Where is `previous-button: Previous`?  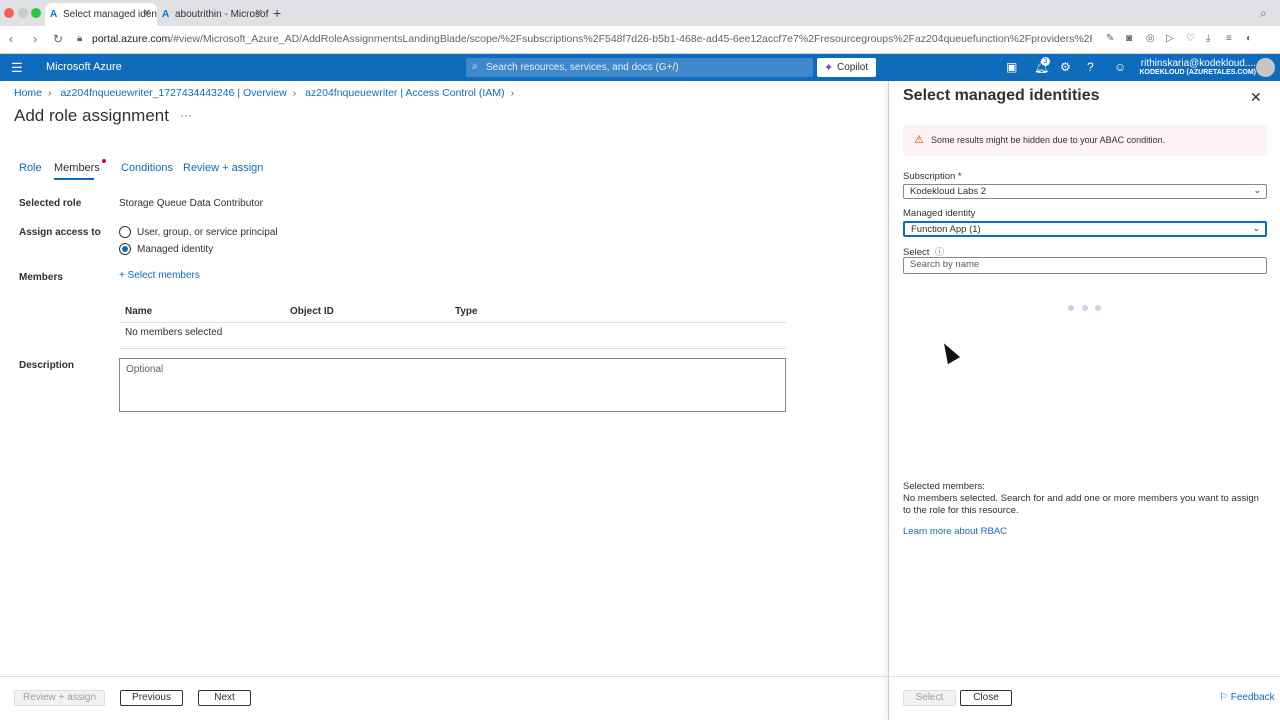
previous-button: Previous is located at coordinates (151, 698).